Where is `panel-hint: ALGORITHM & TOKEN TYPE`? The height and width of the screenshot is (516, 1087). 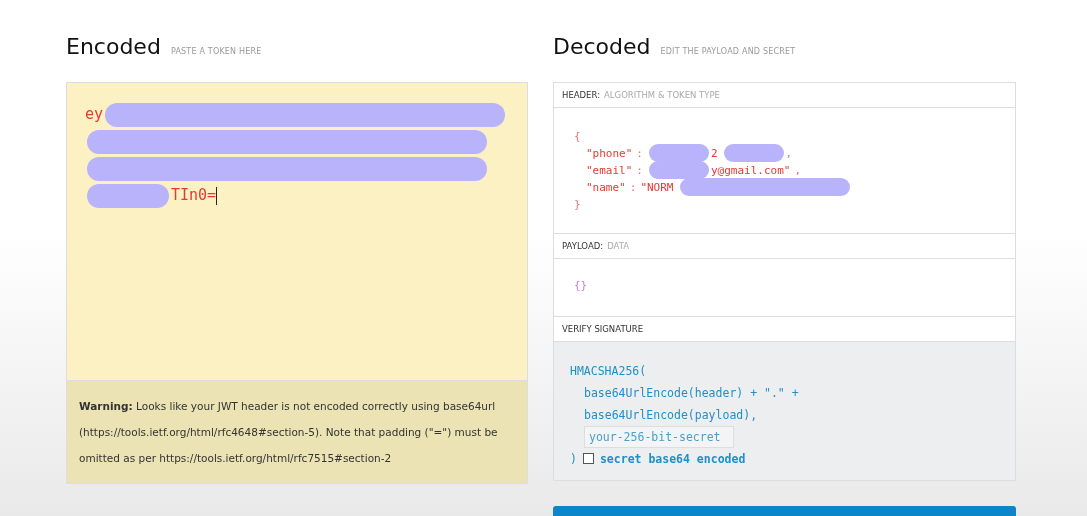
panel-hint: ALGORITHM & TOKEN TYPE is located at coordinates (662, 94).